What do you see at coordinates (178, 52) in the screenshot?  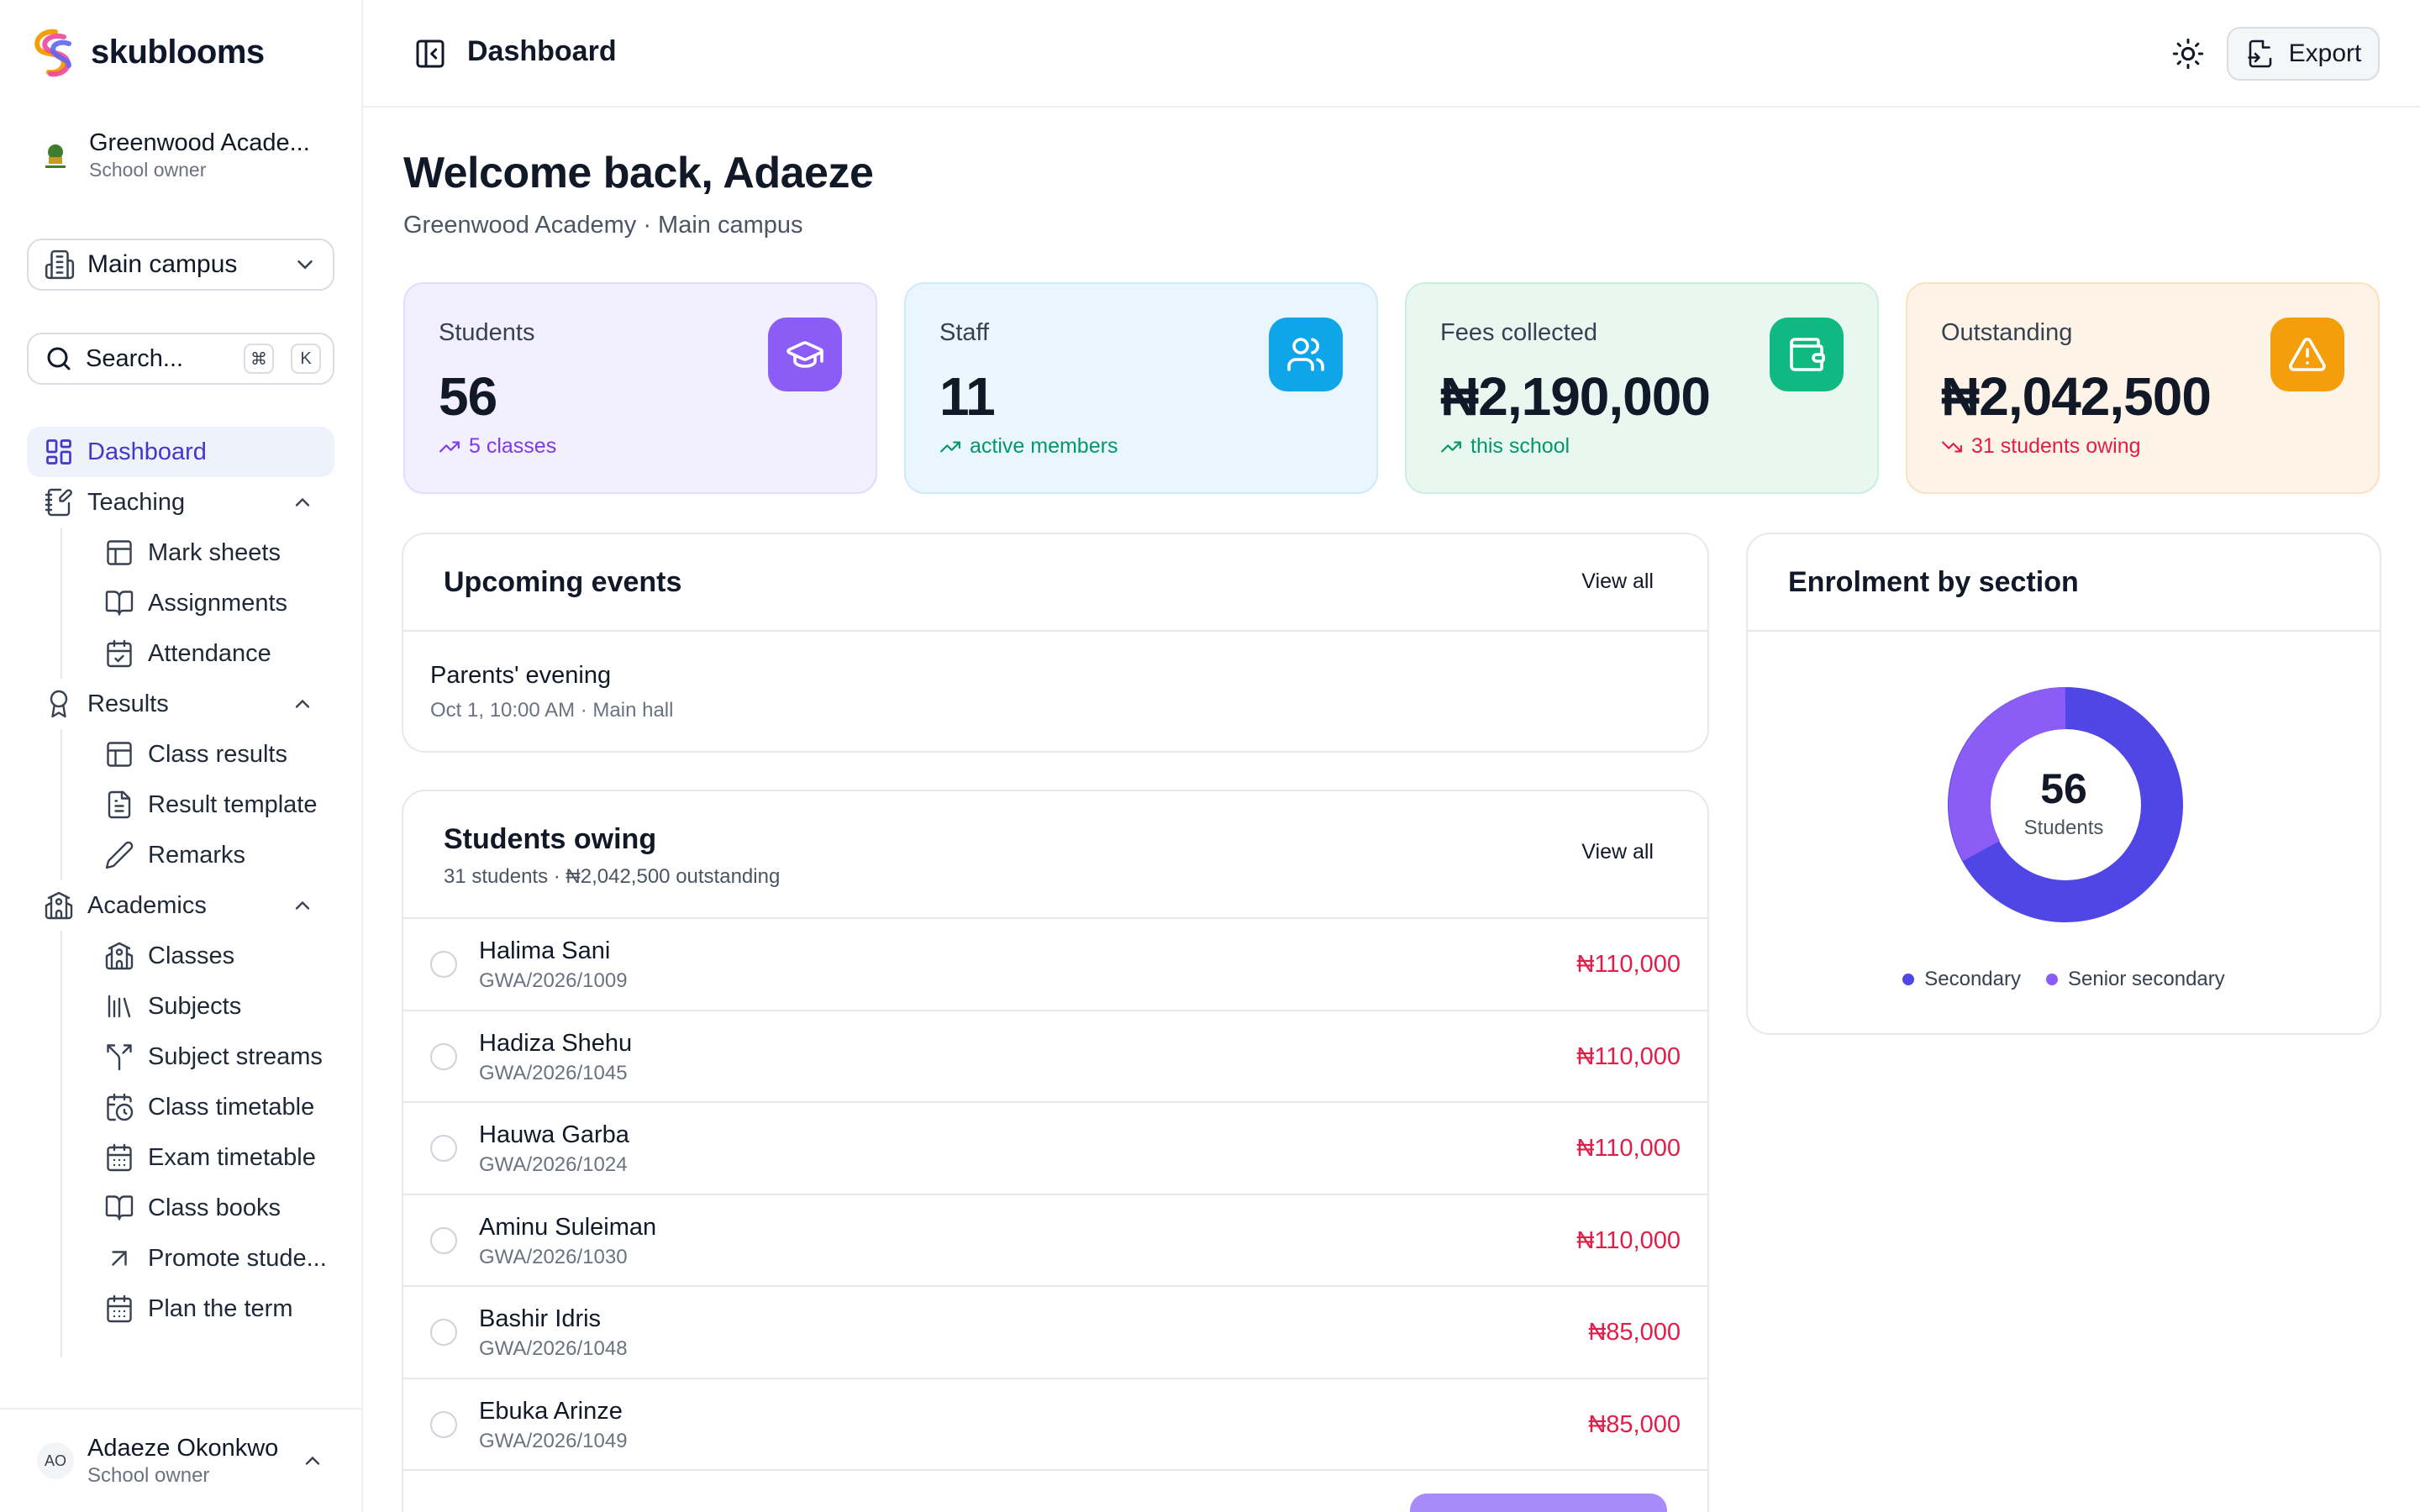 I see `brand-name: skublooms` at bounding box center [178, 52].